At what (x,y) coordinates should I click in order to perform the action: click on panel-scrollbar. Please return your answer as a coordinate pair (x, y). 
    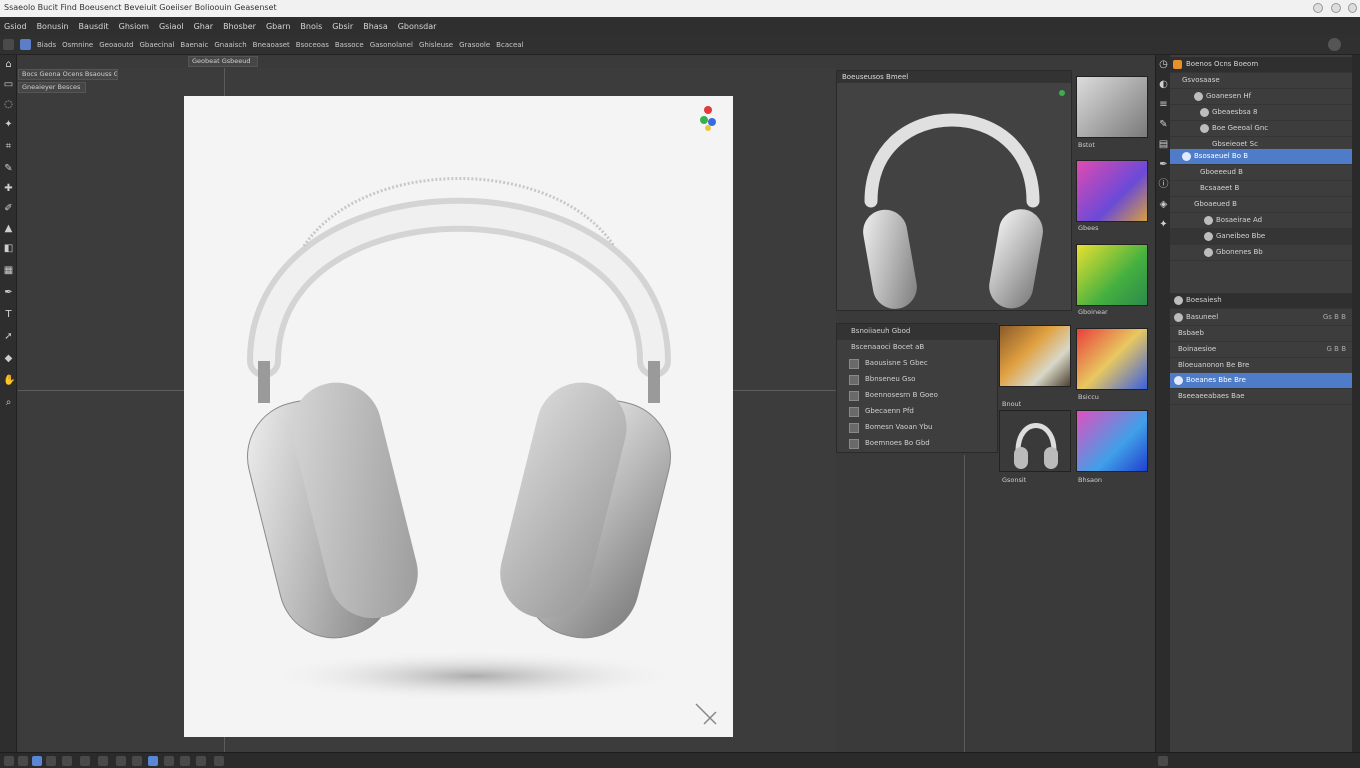
    Looking at the image, I should click on (1356, 405).